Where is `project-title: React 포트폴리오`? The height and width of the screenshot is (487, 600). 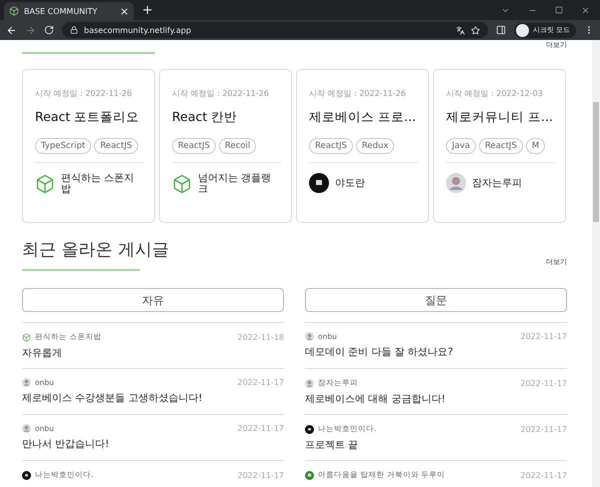 project-title: React 포트폴리오 is located at coordinates (87, 117).